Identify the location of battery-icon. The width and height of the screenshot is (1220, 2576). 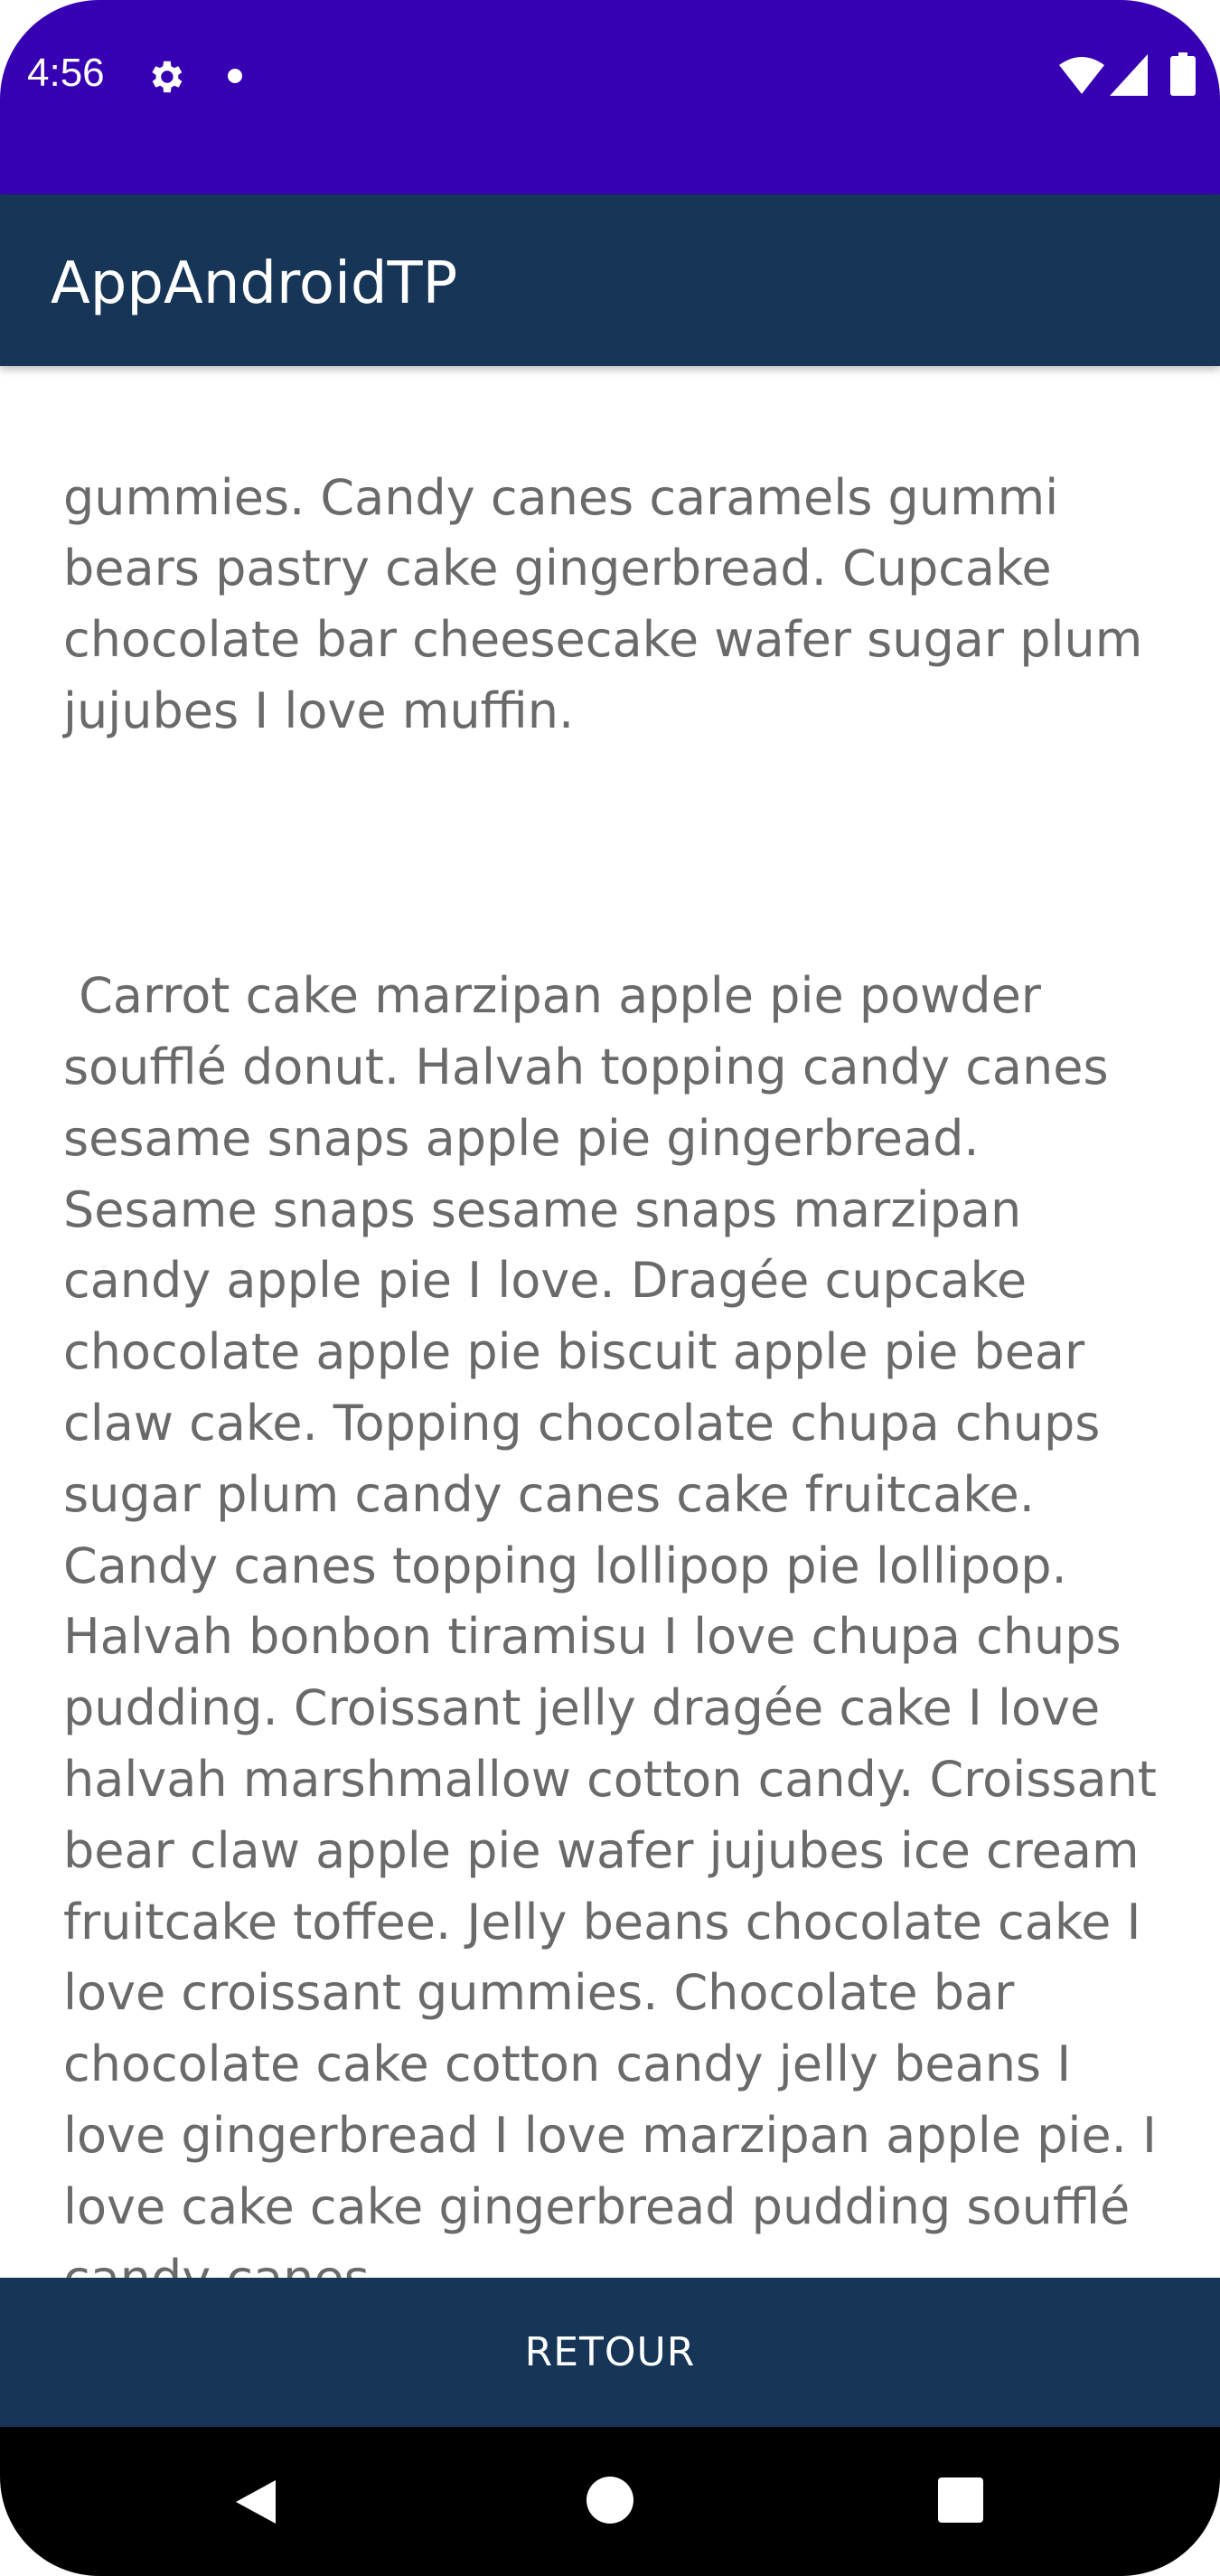
(1183, 74).